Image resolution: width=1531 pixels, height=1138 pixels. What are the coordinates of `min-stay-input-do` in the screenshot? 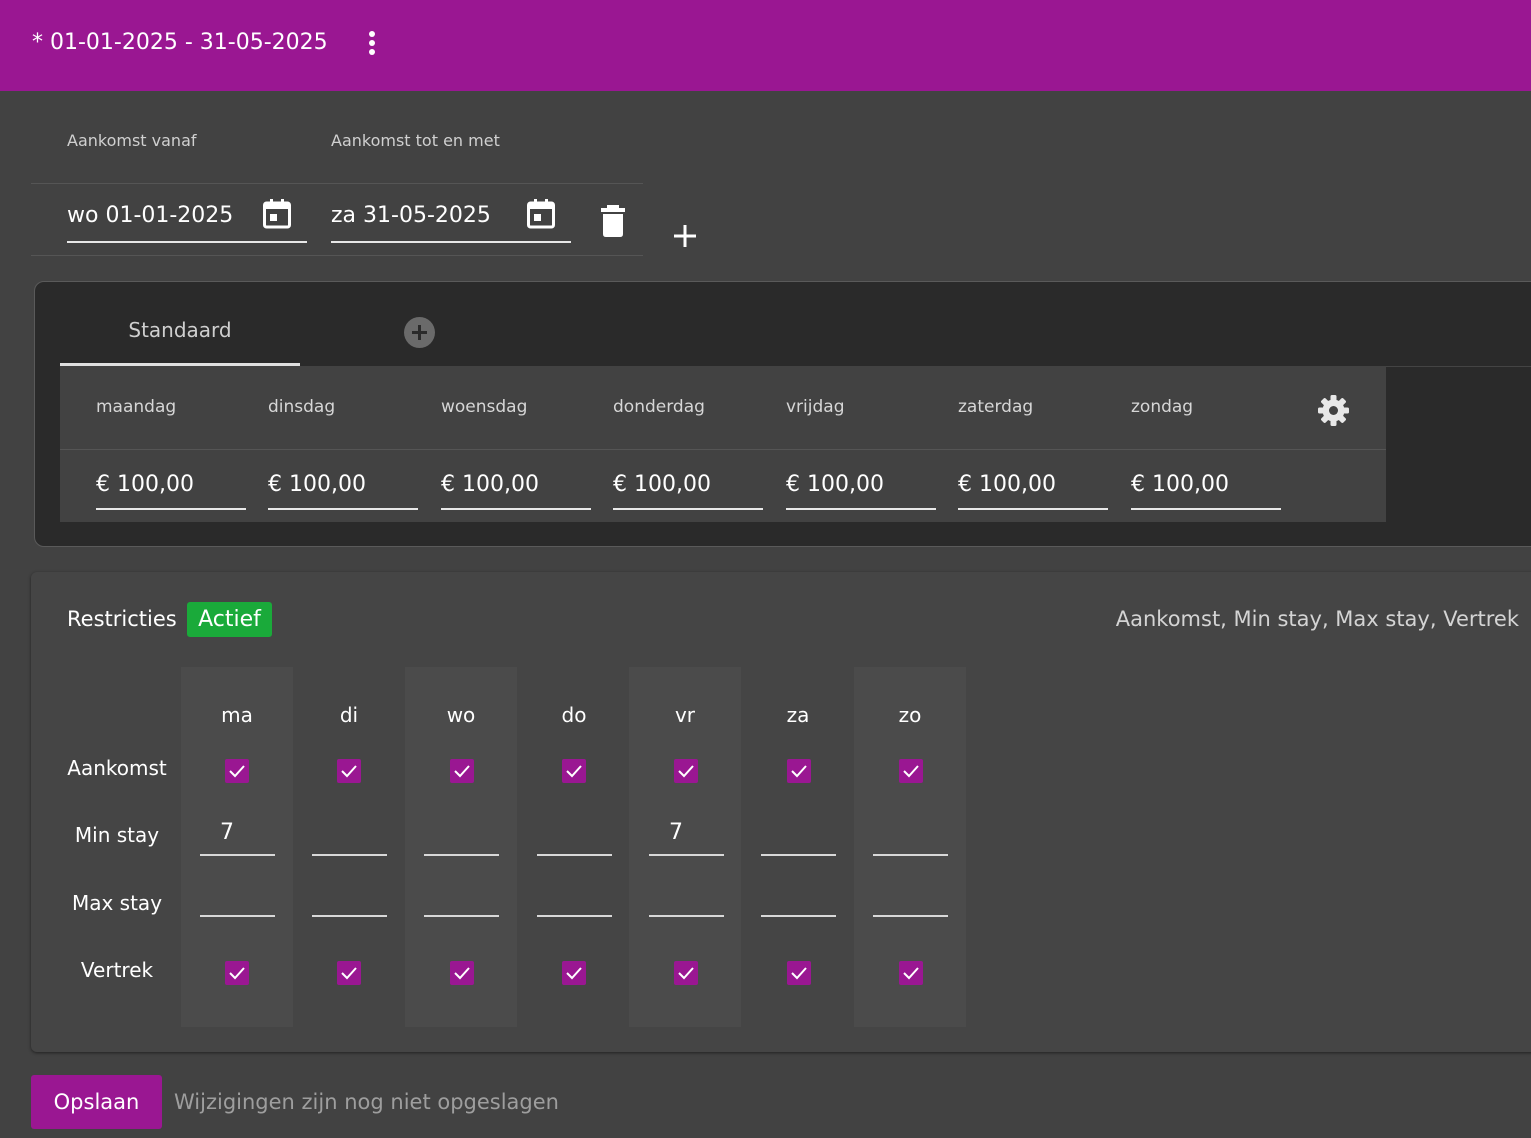 It's located at (574, 836).